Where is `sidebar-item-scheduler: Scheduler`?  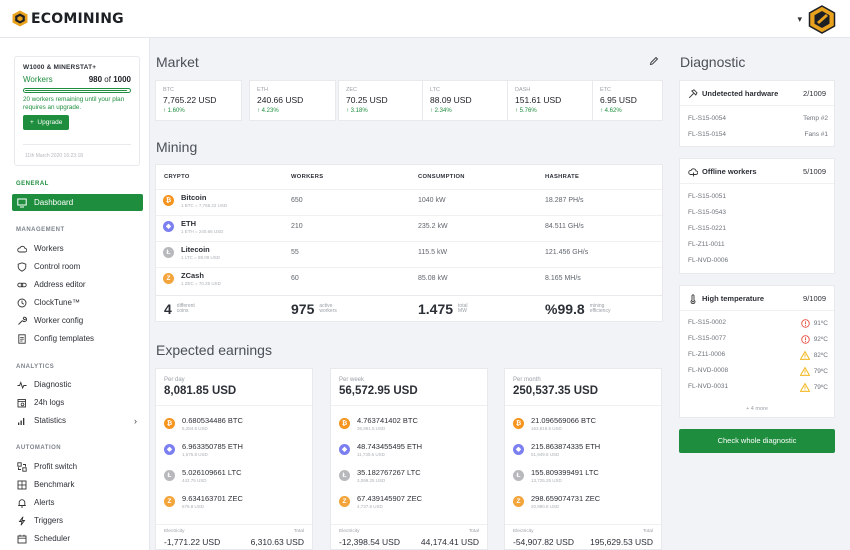
sidebar-item-scheduler: Scheduler is located at coordinates (77, 538).